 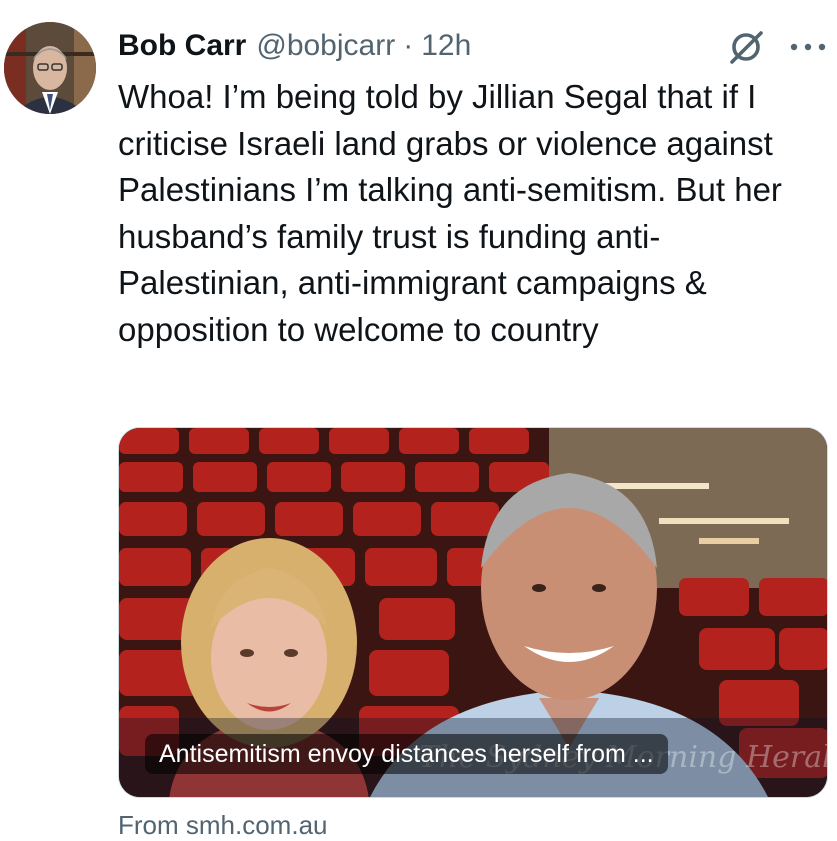 I want to click on timestamp: 12h, so click(x=446, y=46).